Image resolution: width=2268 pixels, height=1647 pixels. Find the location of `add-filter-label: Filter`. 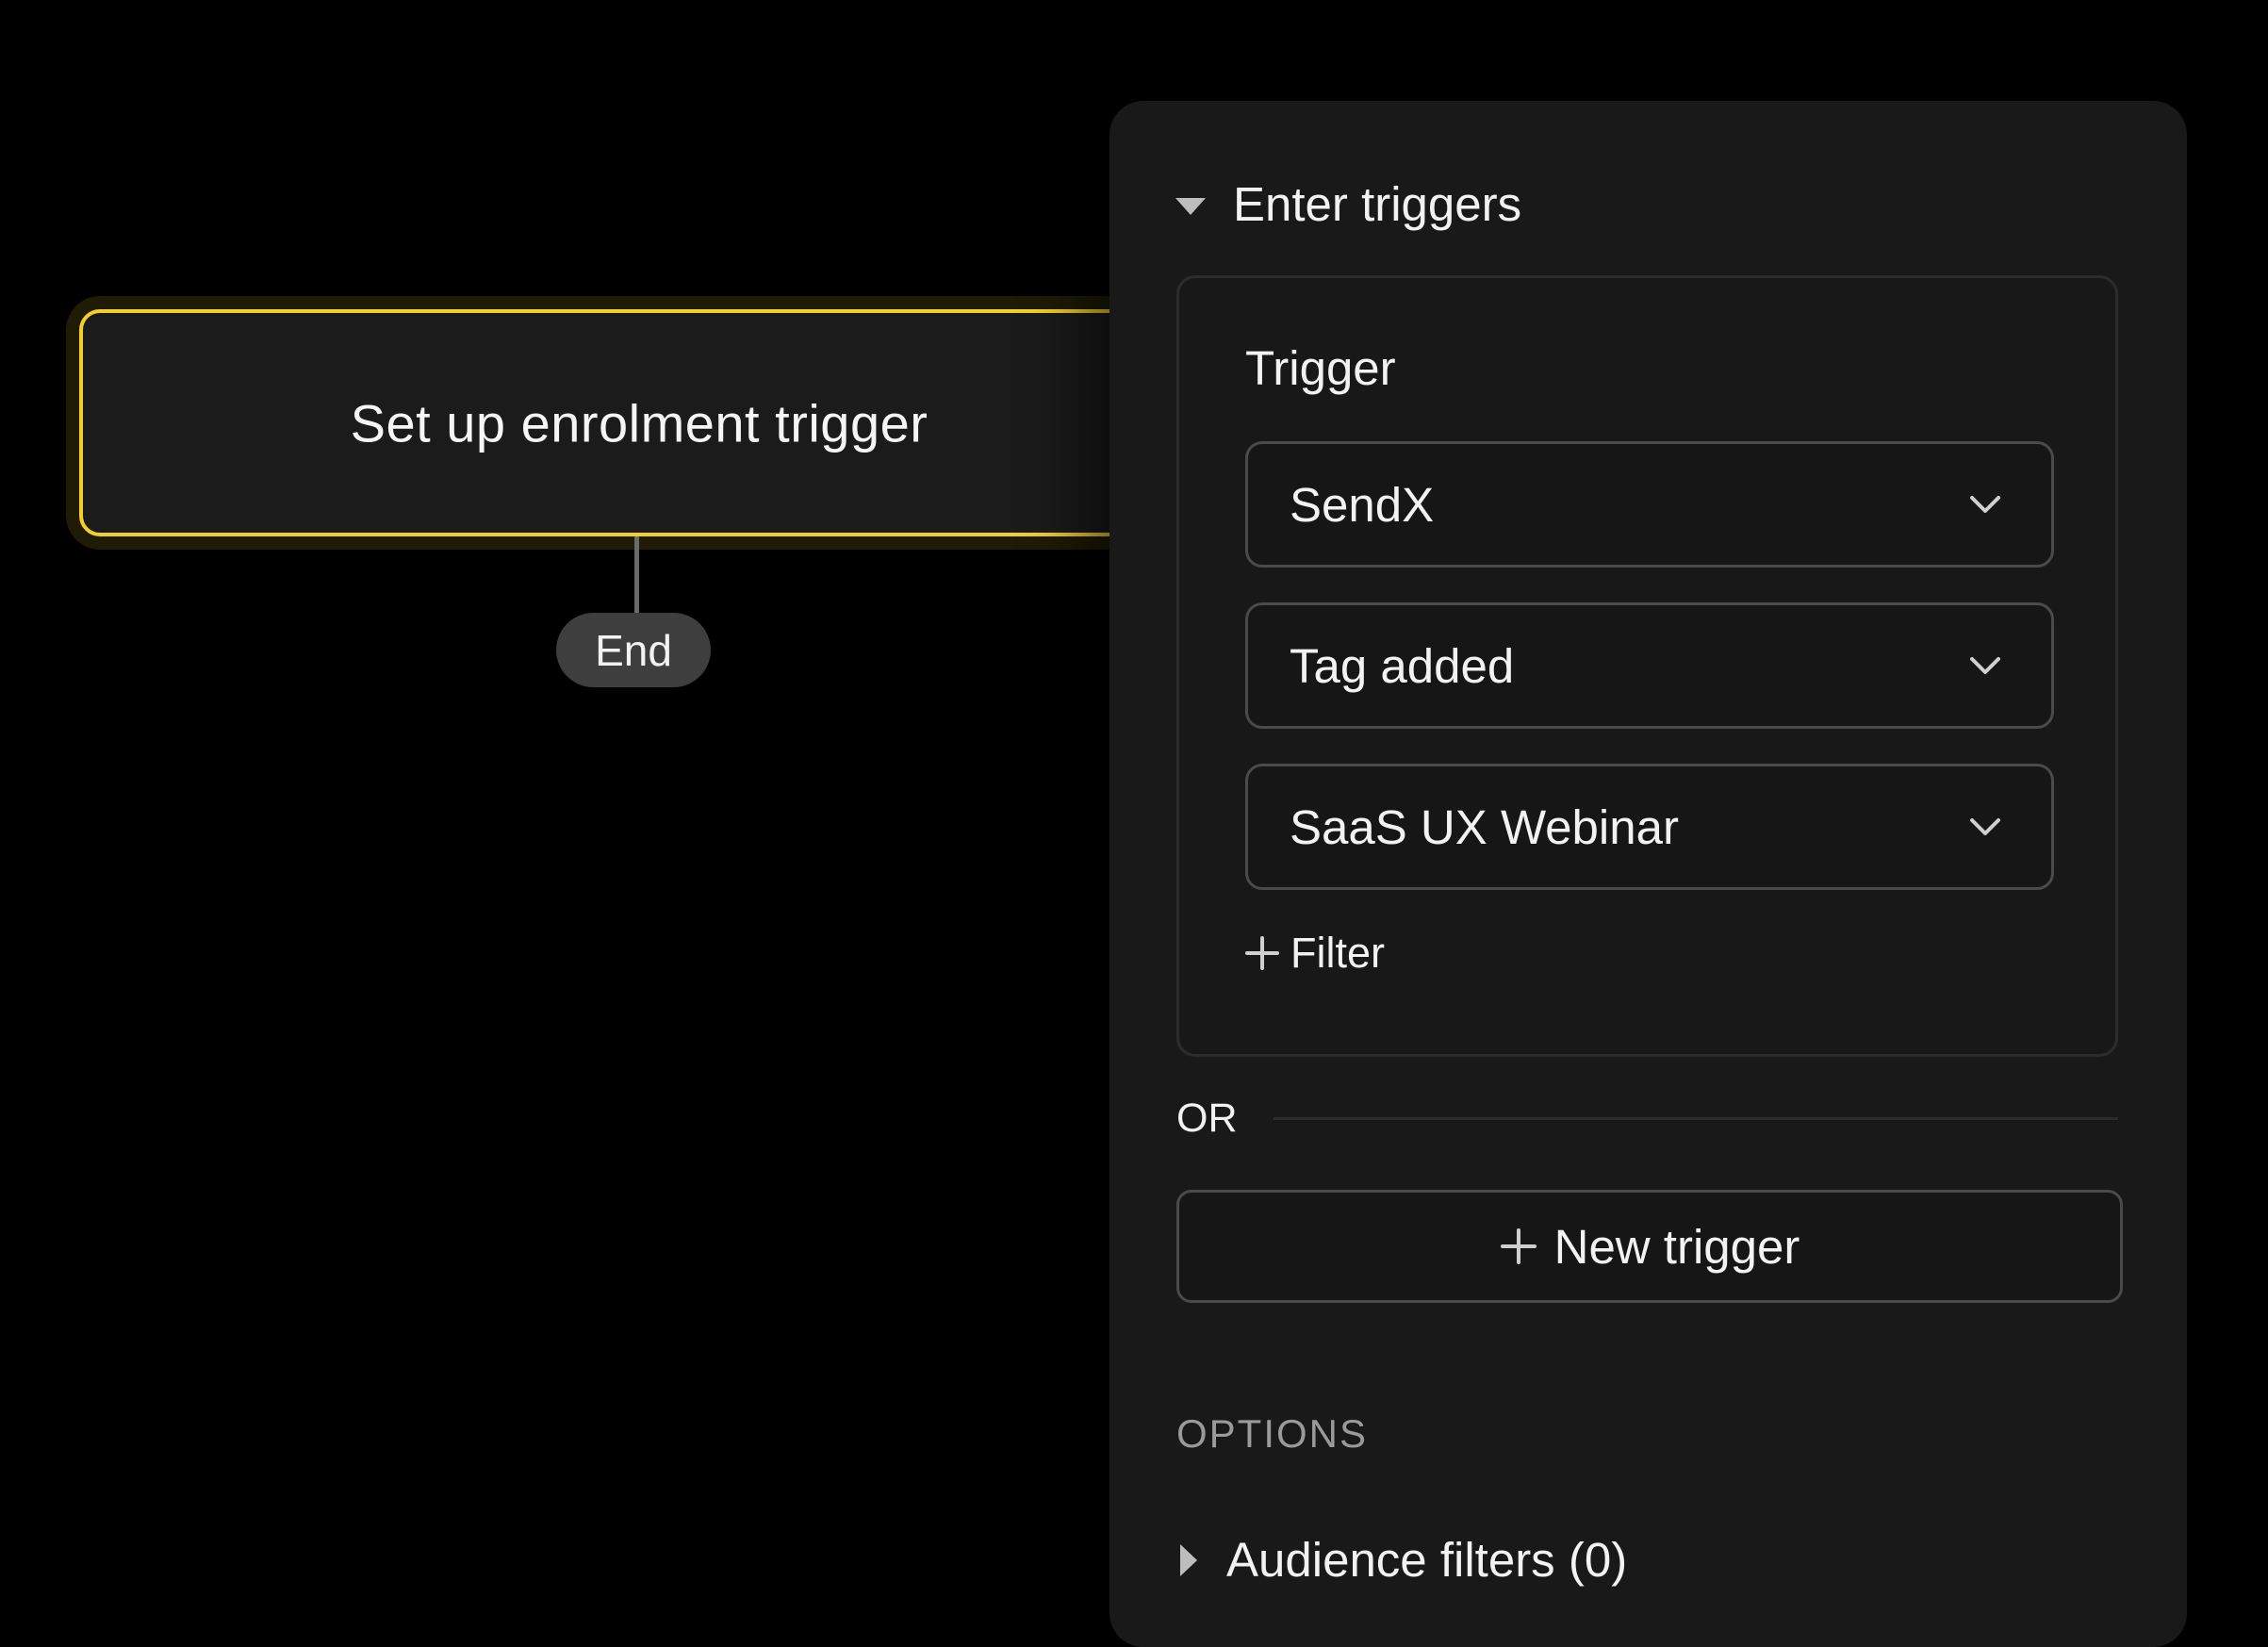

add-filter-label: Filter is located at coordinates (1338, 953).